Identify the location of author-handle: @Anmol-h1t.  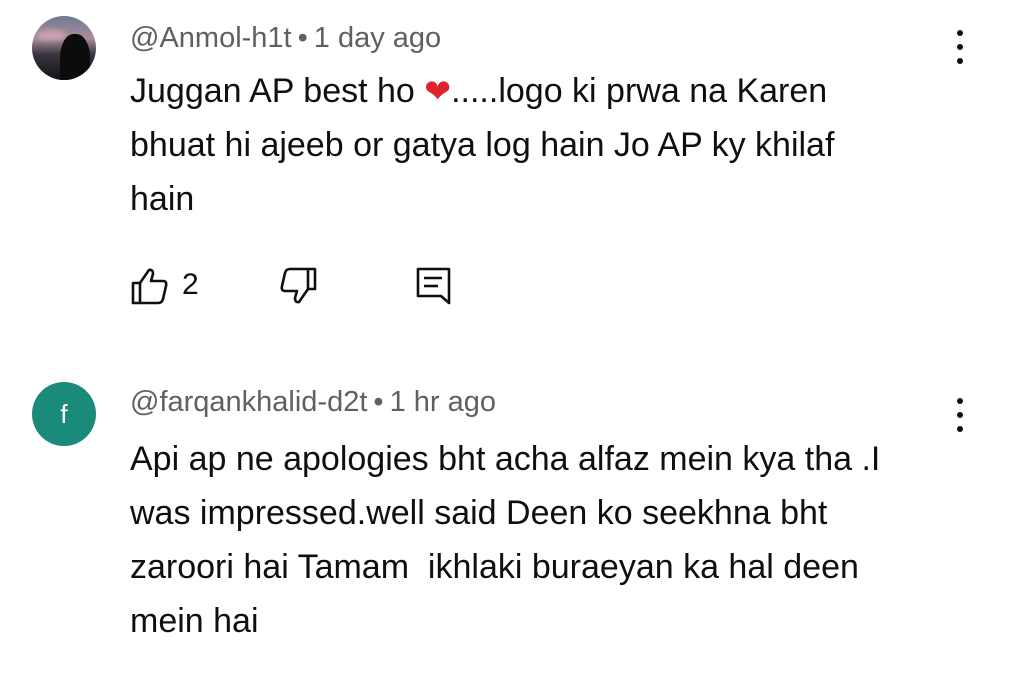
(211, 38).